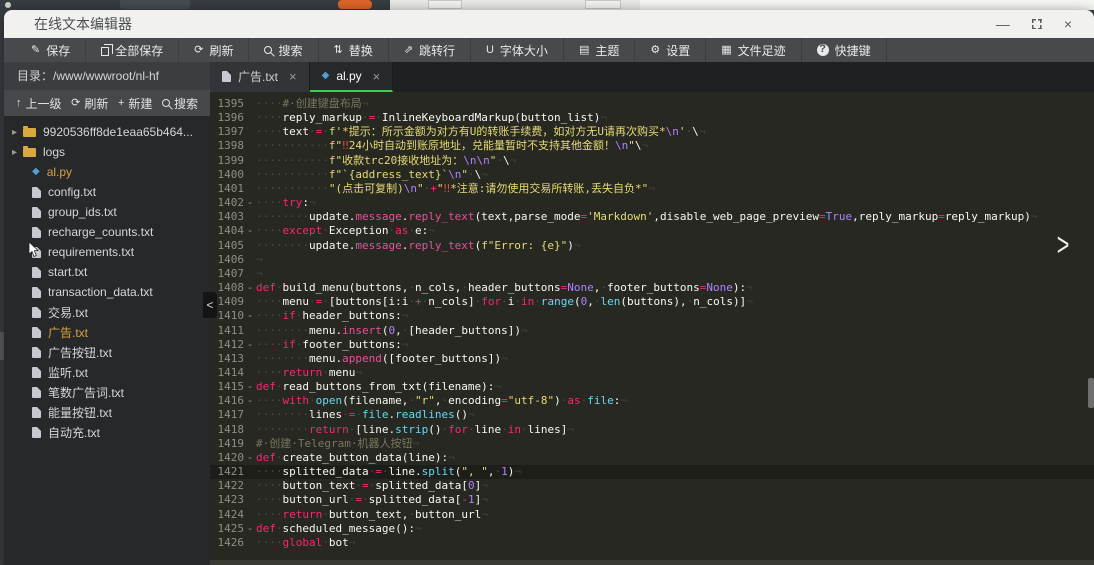 This screenshot has height=565, width=1094. What do you see at coordinates (214, 50) in the screenshot?
I see `toolbar-button-refresh: ⟳ 刷新` at bounding box center [214, 50].